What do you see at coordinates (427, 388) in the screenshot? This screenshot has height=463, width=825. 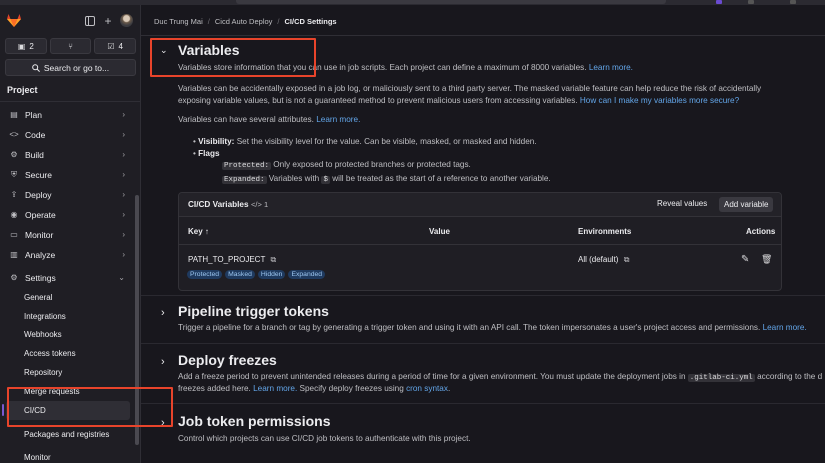 I see `cron-syntax-link: cron syntax` at bounding box center [427, 388].